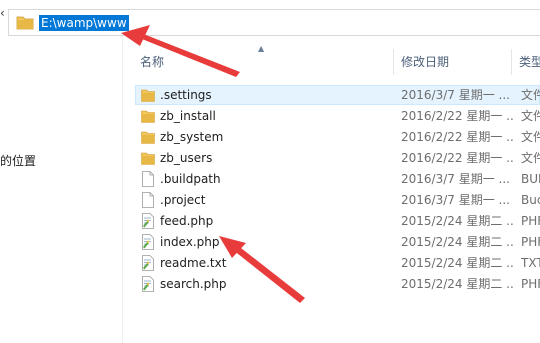  Describe the element at coordinates (193, 263) in the screenshot. I see `file-name: readme.txt` at that location.